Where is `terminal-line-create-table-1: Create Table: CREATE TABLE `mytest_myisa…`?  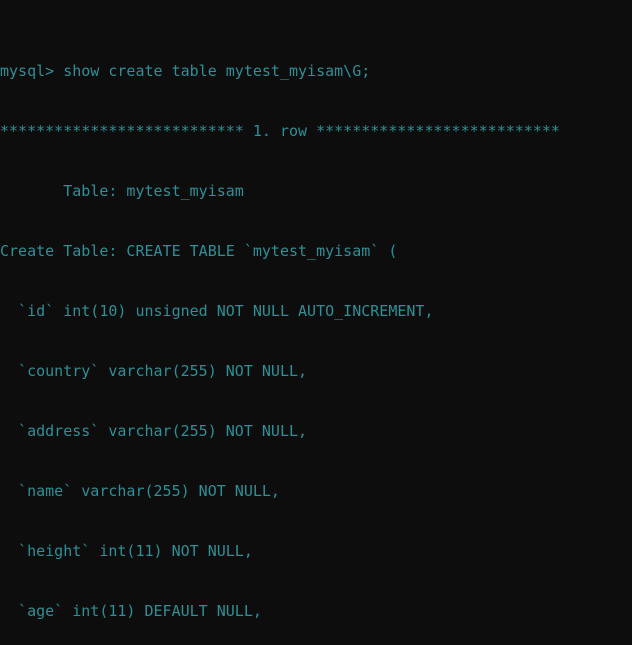
terminal-line-create-table-1: Create Table: CREATE TABLE `mytest_myisa… is located at coordinates (199, 251).